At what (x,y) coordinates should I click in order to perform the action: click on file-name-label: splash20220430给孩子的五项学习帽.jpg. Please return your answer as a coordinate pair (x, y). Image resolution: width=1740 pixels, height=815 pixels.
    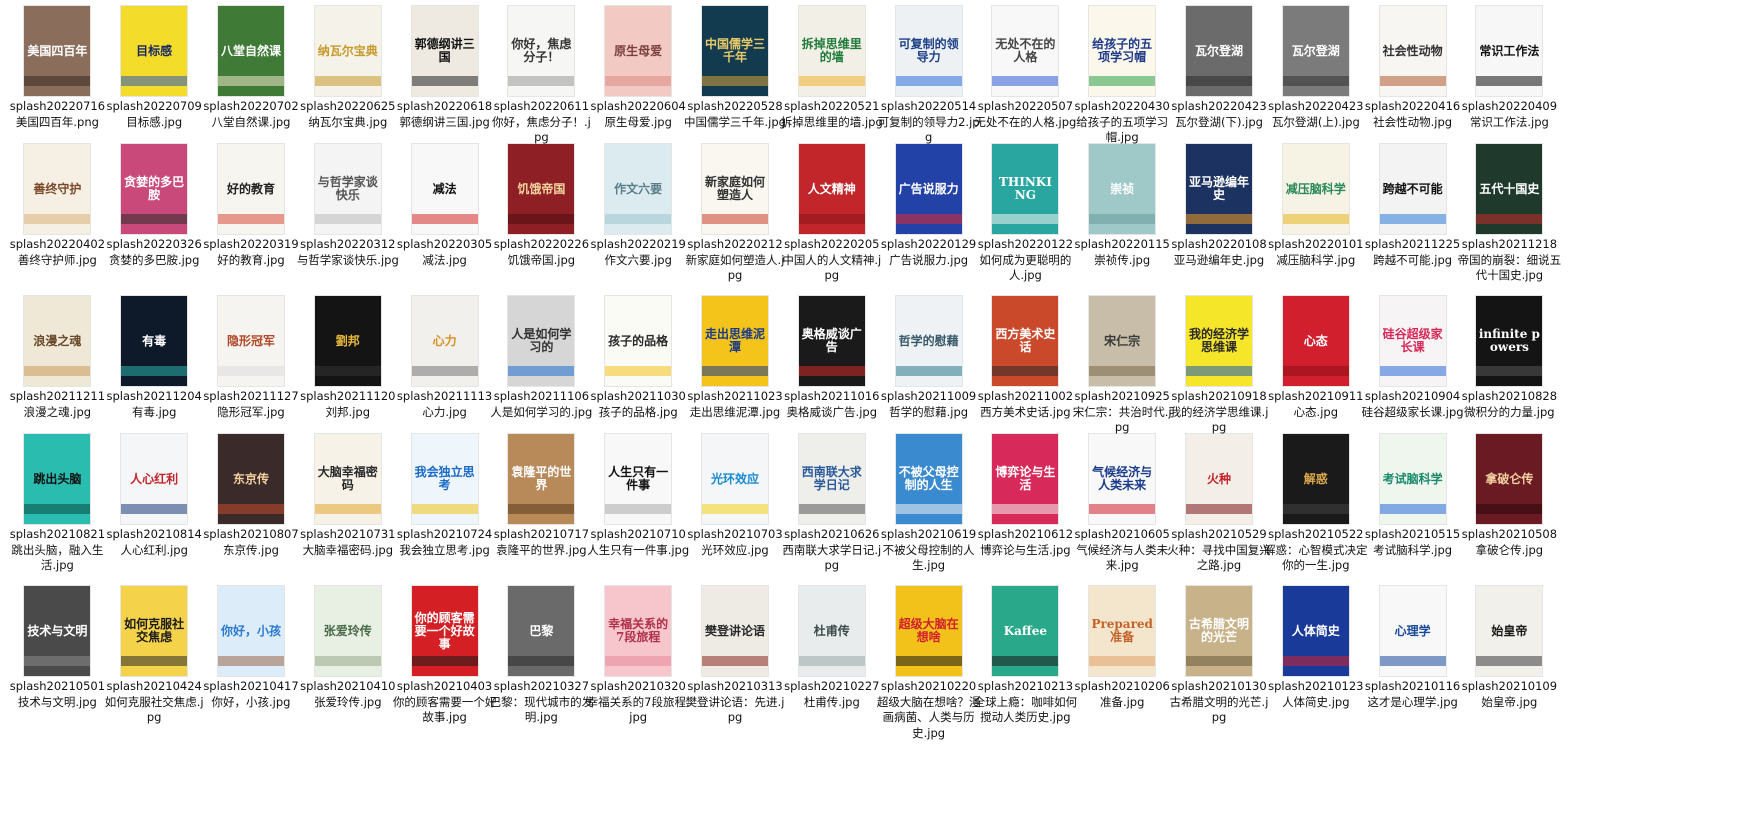
    Looking at the image, I should click on (1122, 122).